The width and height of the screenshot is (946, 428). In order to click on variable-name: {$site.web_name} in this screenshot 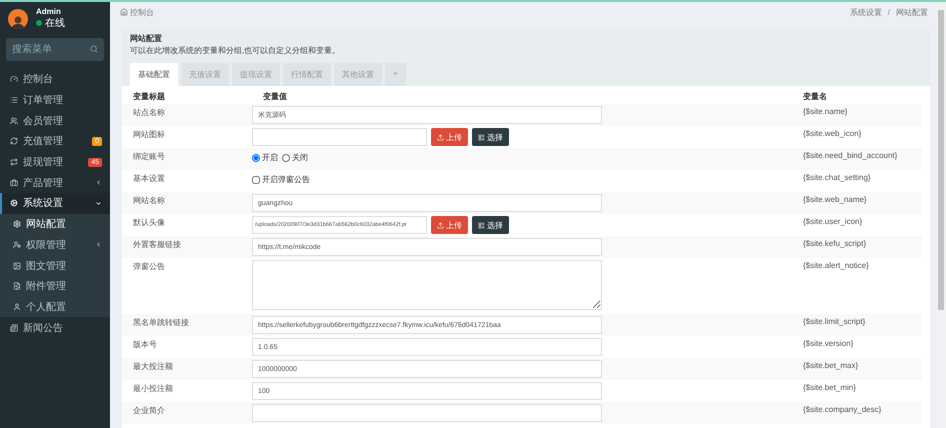, I will do `click(835, 199)`.